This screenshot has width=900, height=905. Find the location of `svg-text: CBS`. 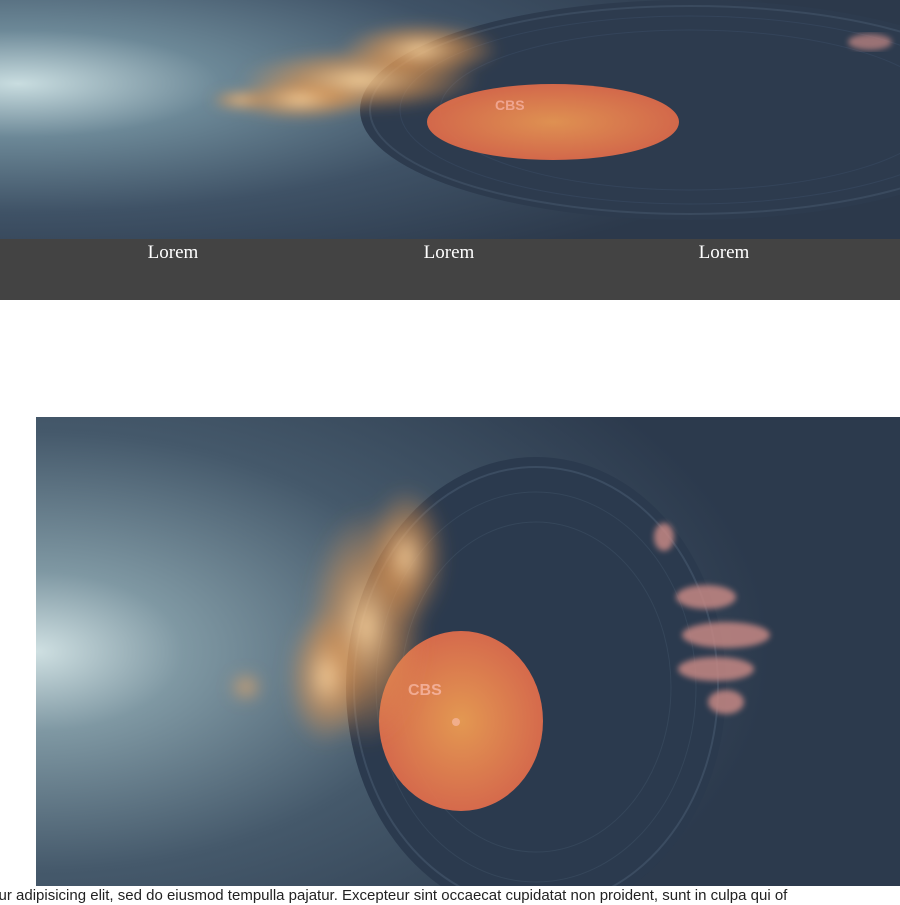

svg-text: CBS is located at coordinates (510, 105).